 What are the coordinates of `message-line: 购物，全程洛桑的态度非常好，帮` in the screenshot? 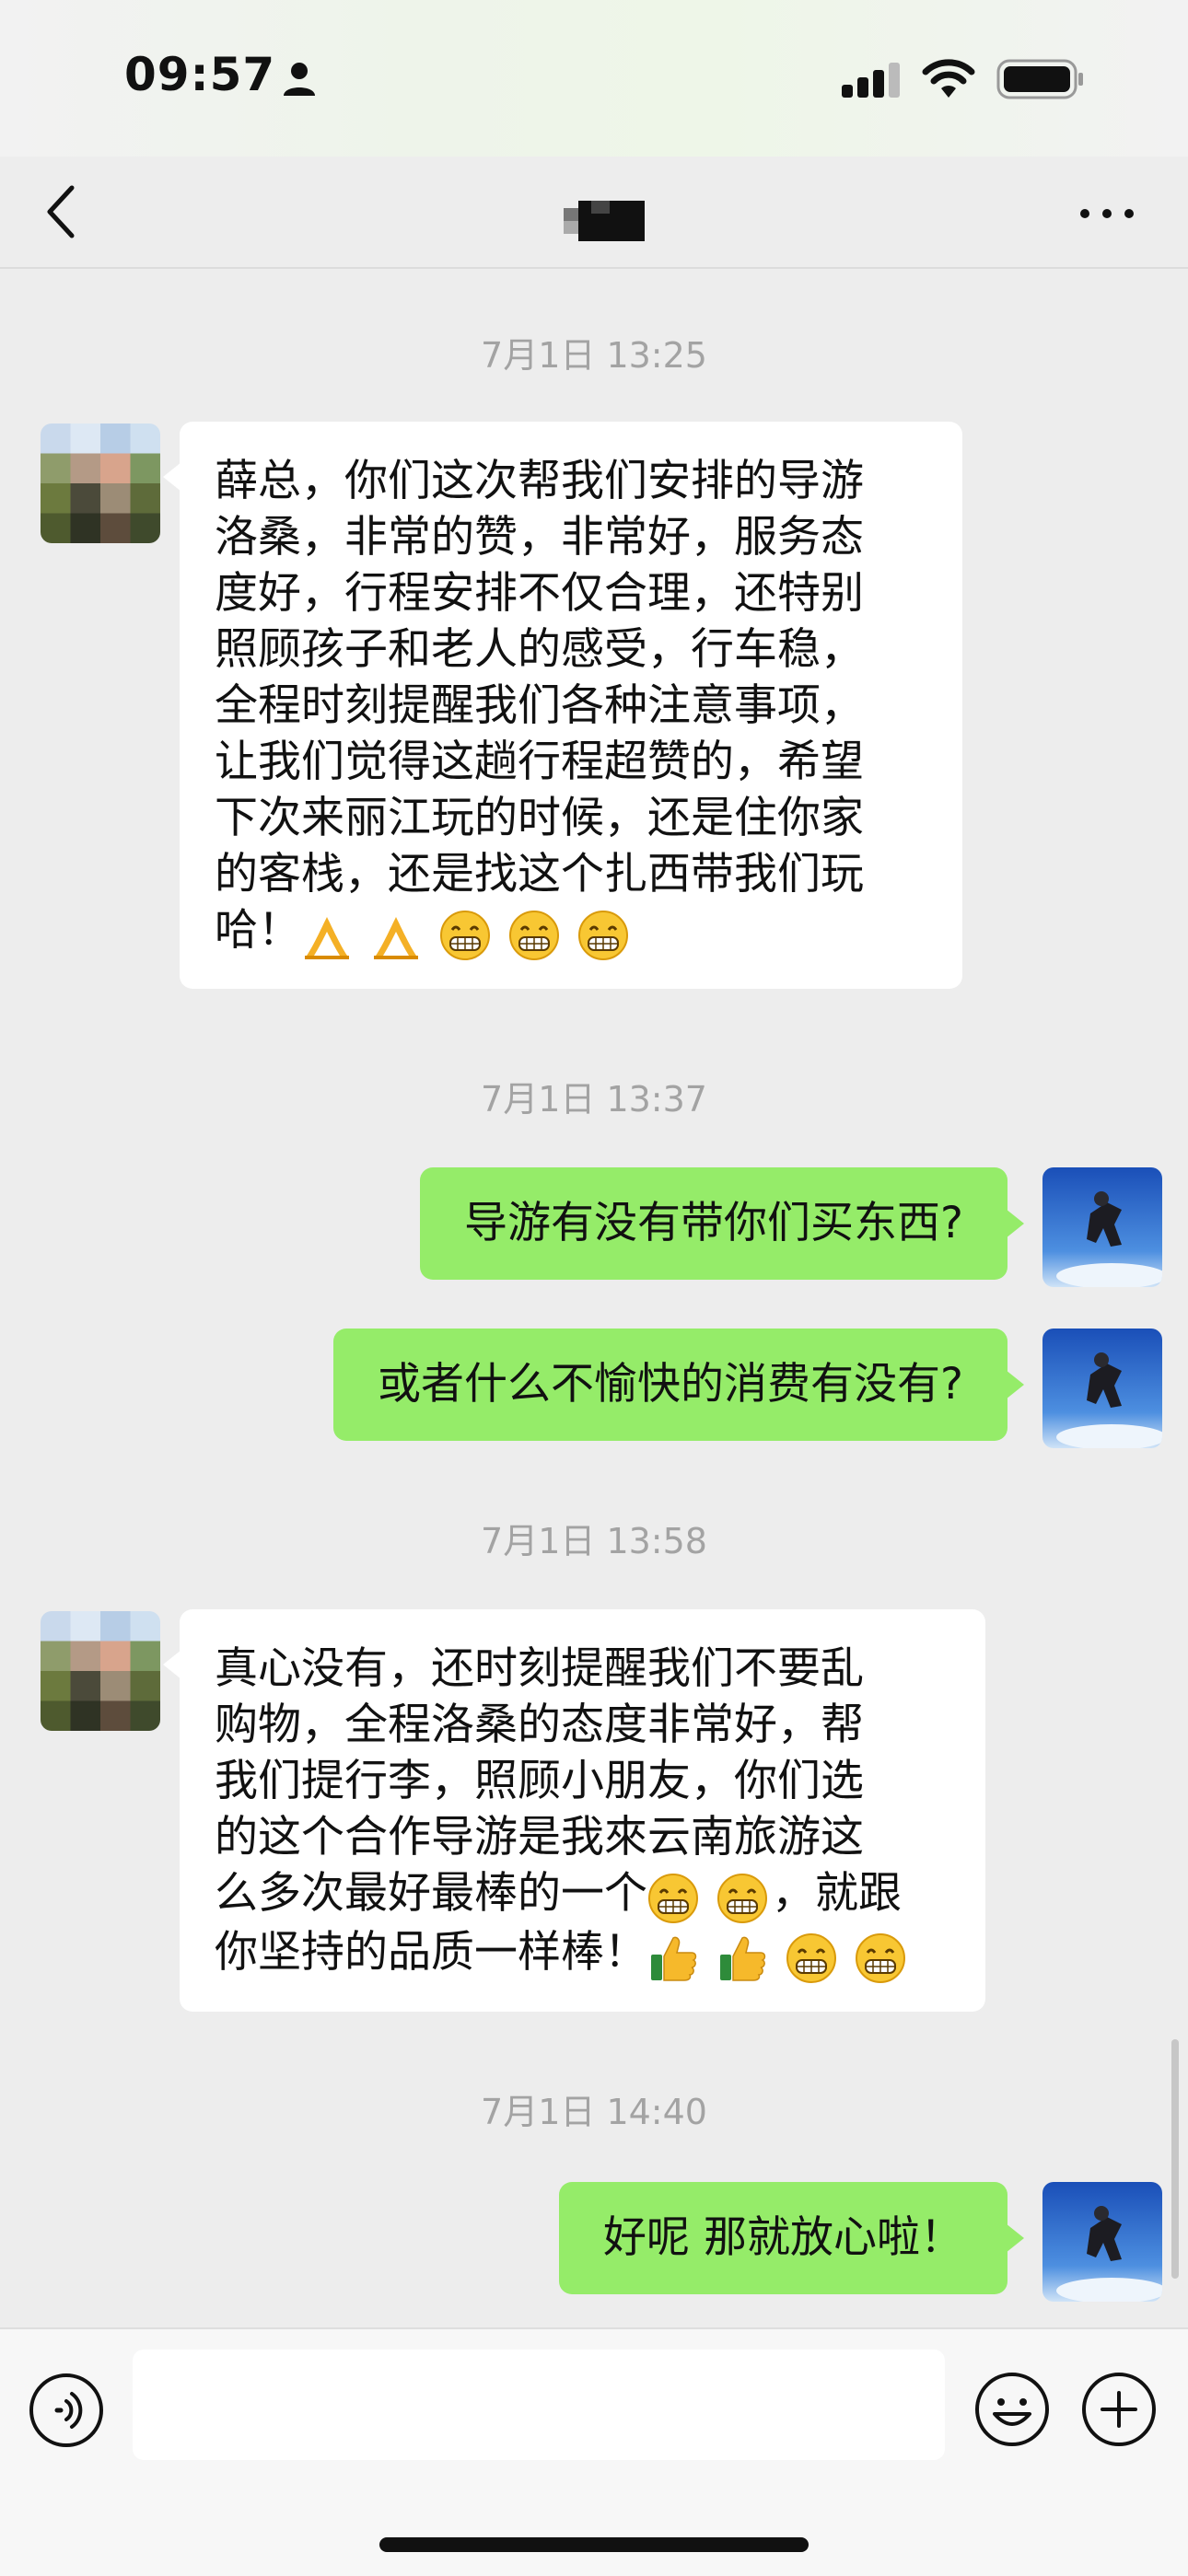 It's located at (539, 1725).